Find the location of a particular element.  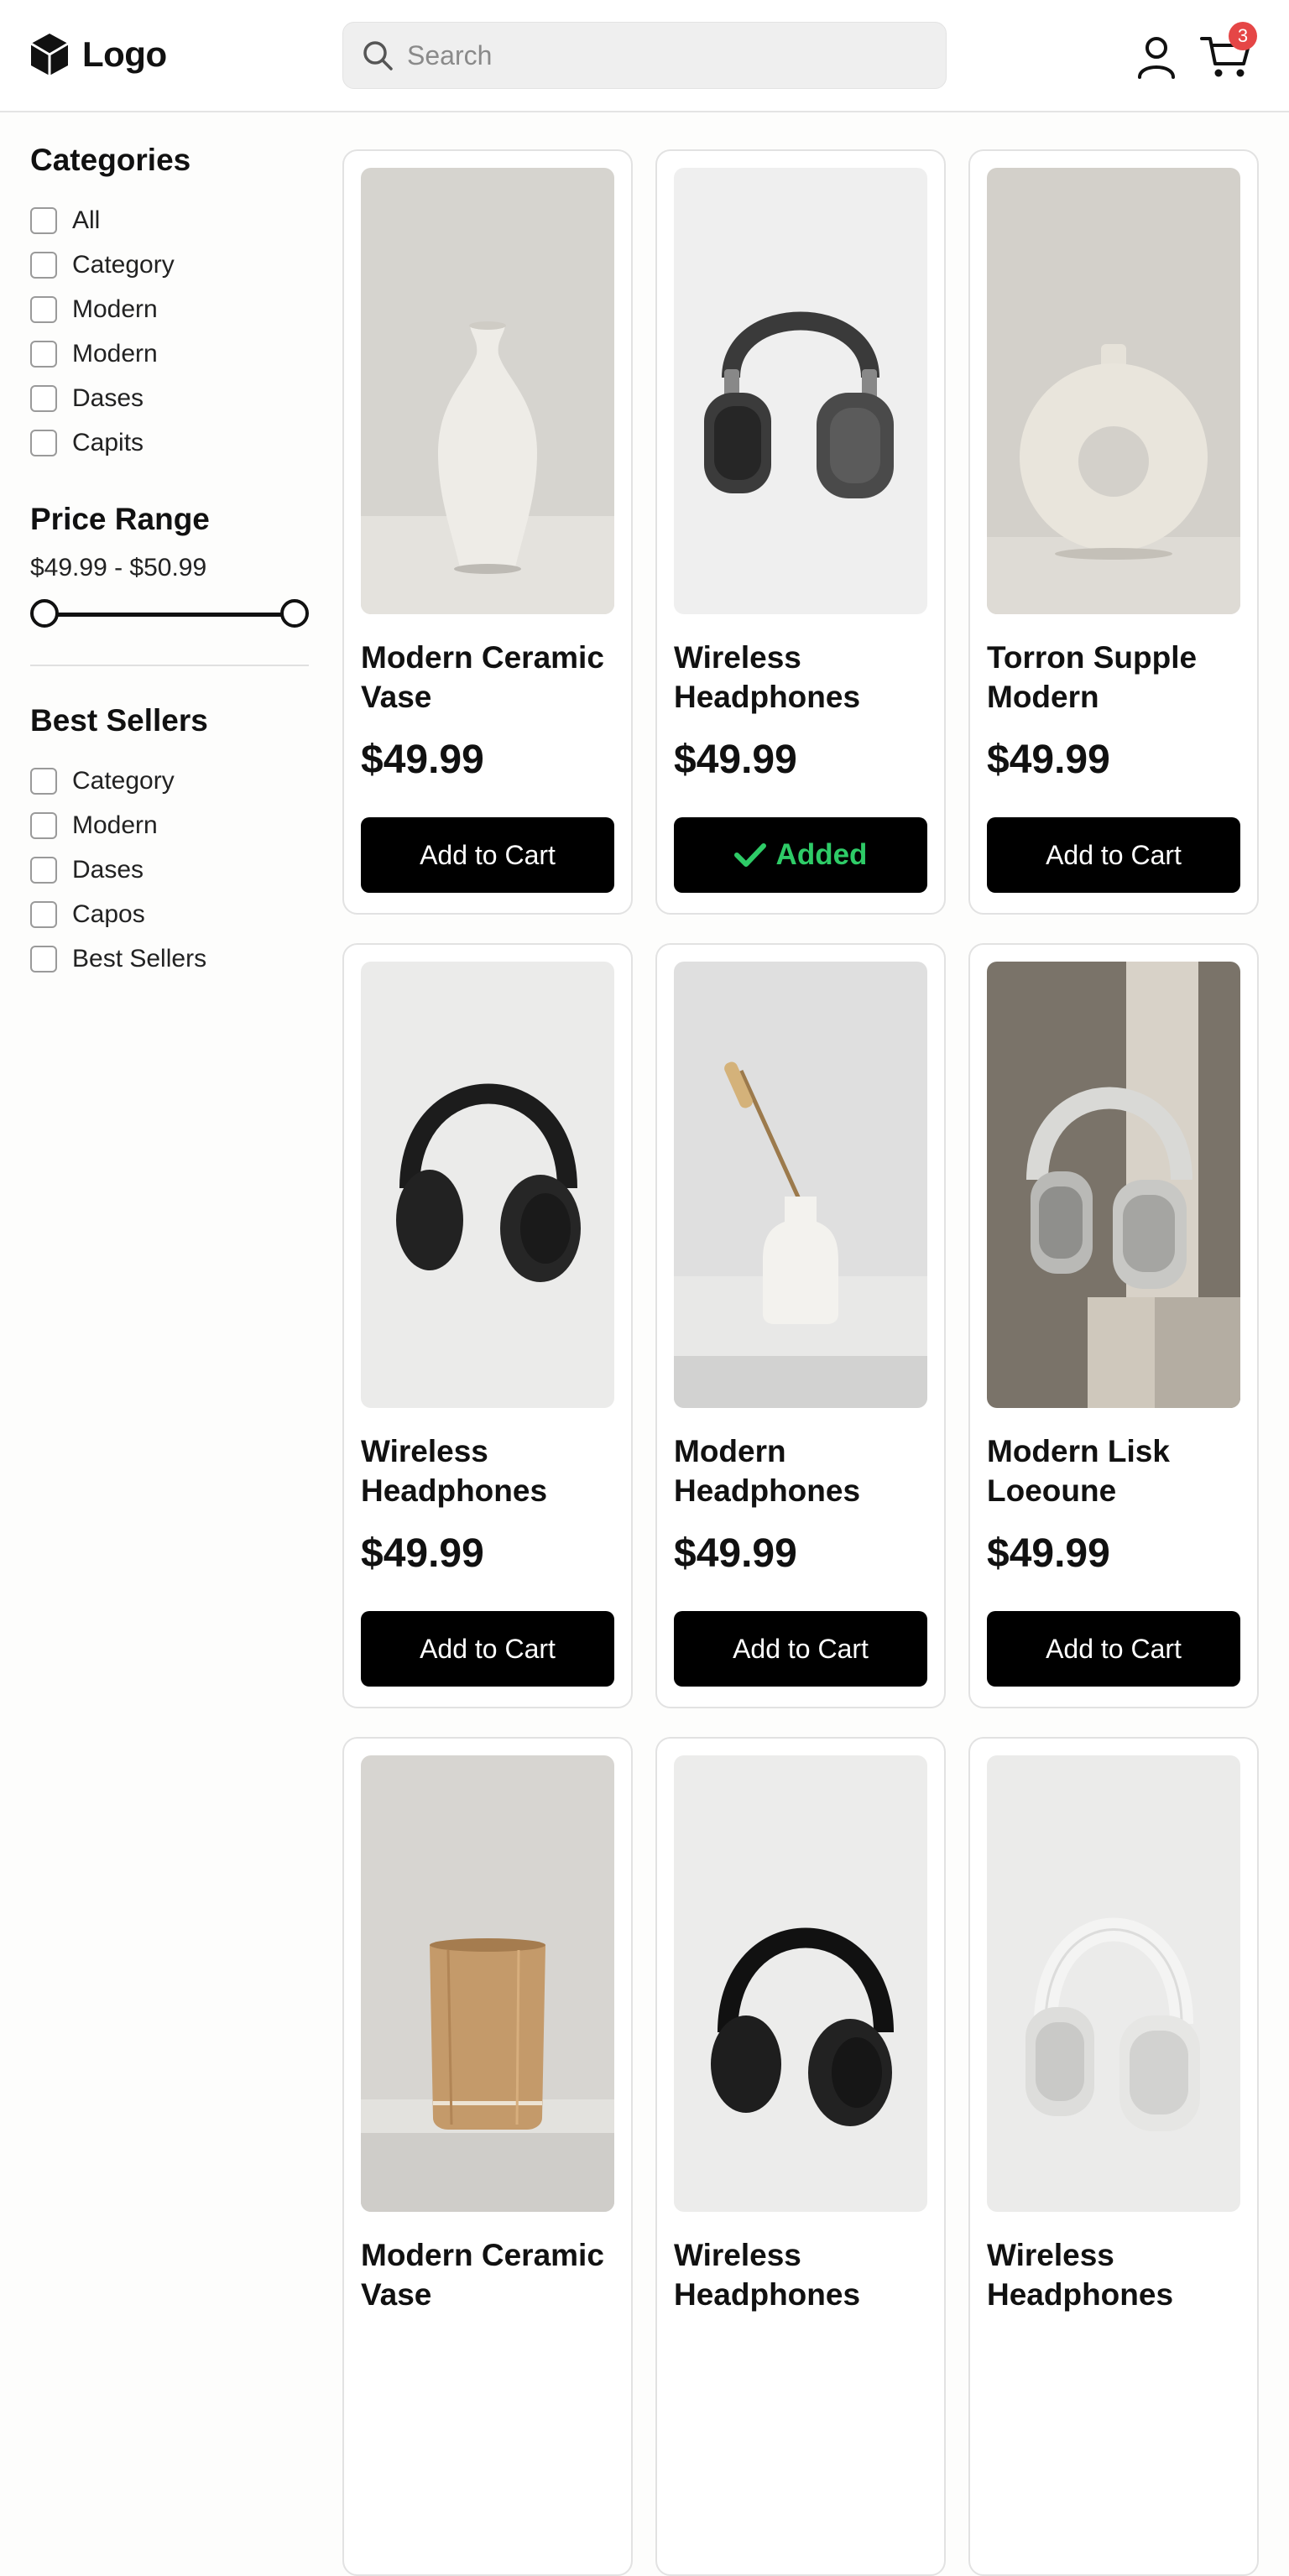

best-seller-filter-item: Modern is located at coordinates (169, 825).